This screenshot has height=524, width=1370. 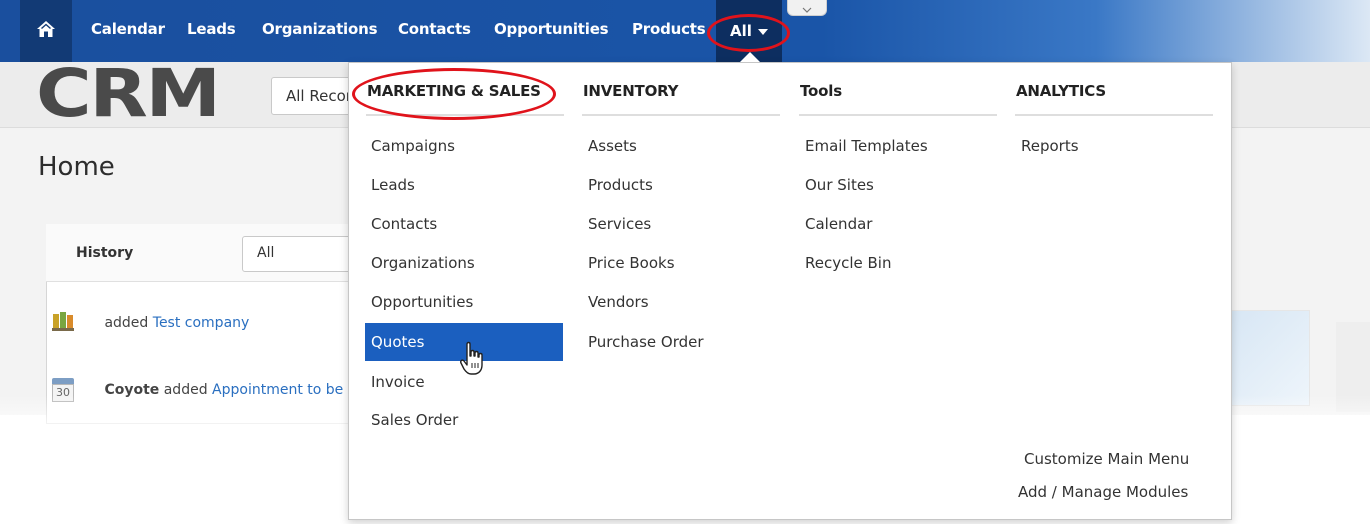 I want to click on collapse-header-toggle, so click(x=807, y=8).